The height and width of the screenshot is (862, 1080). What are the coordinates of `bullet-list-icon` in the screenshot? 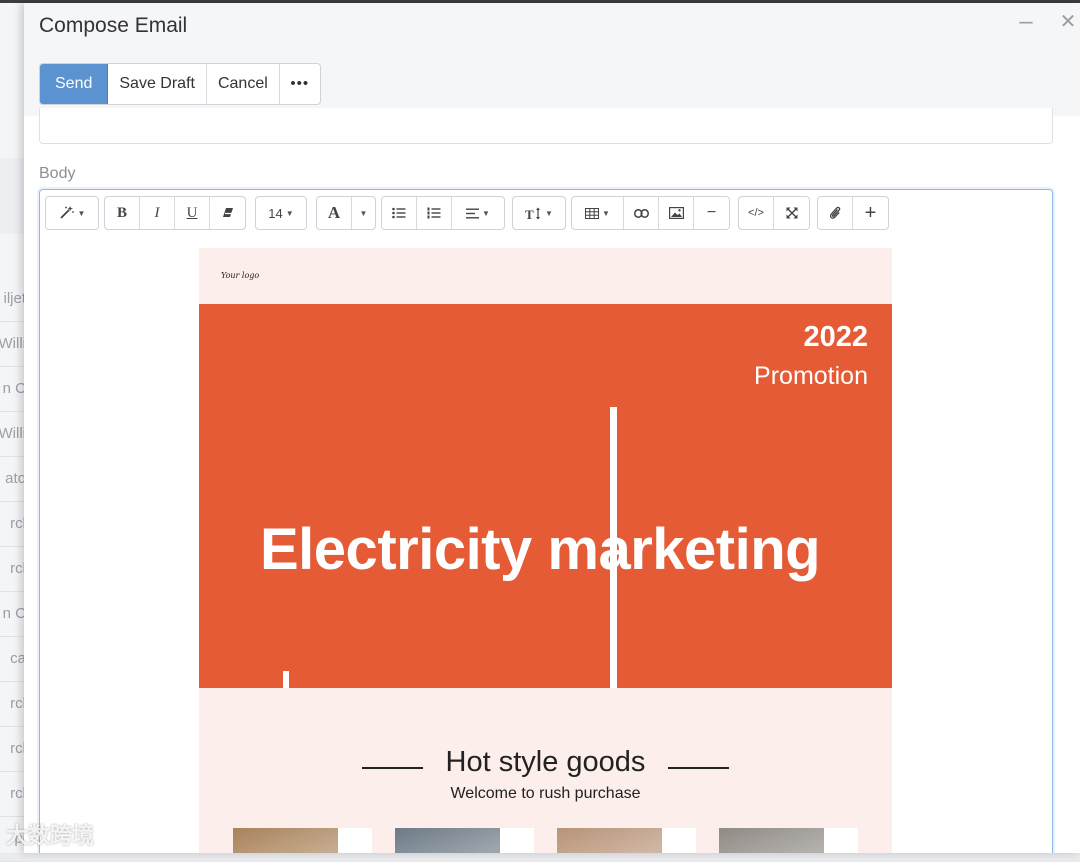 It's located at (399, 213).